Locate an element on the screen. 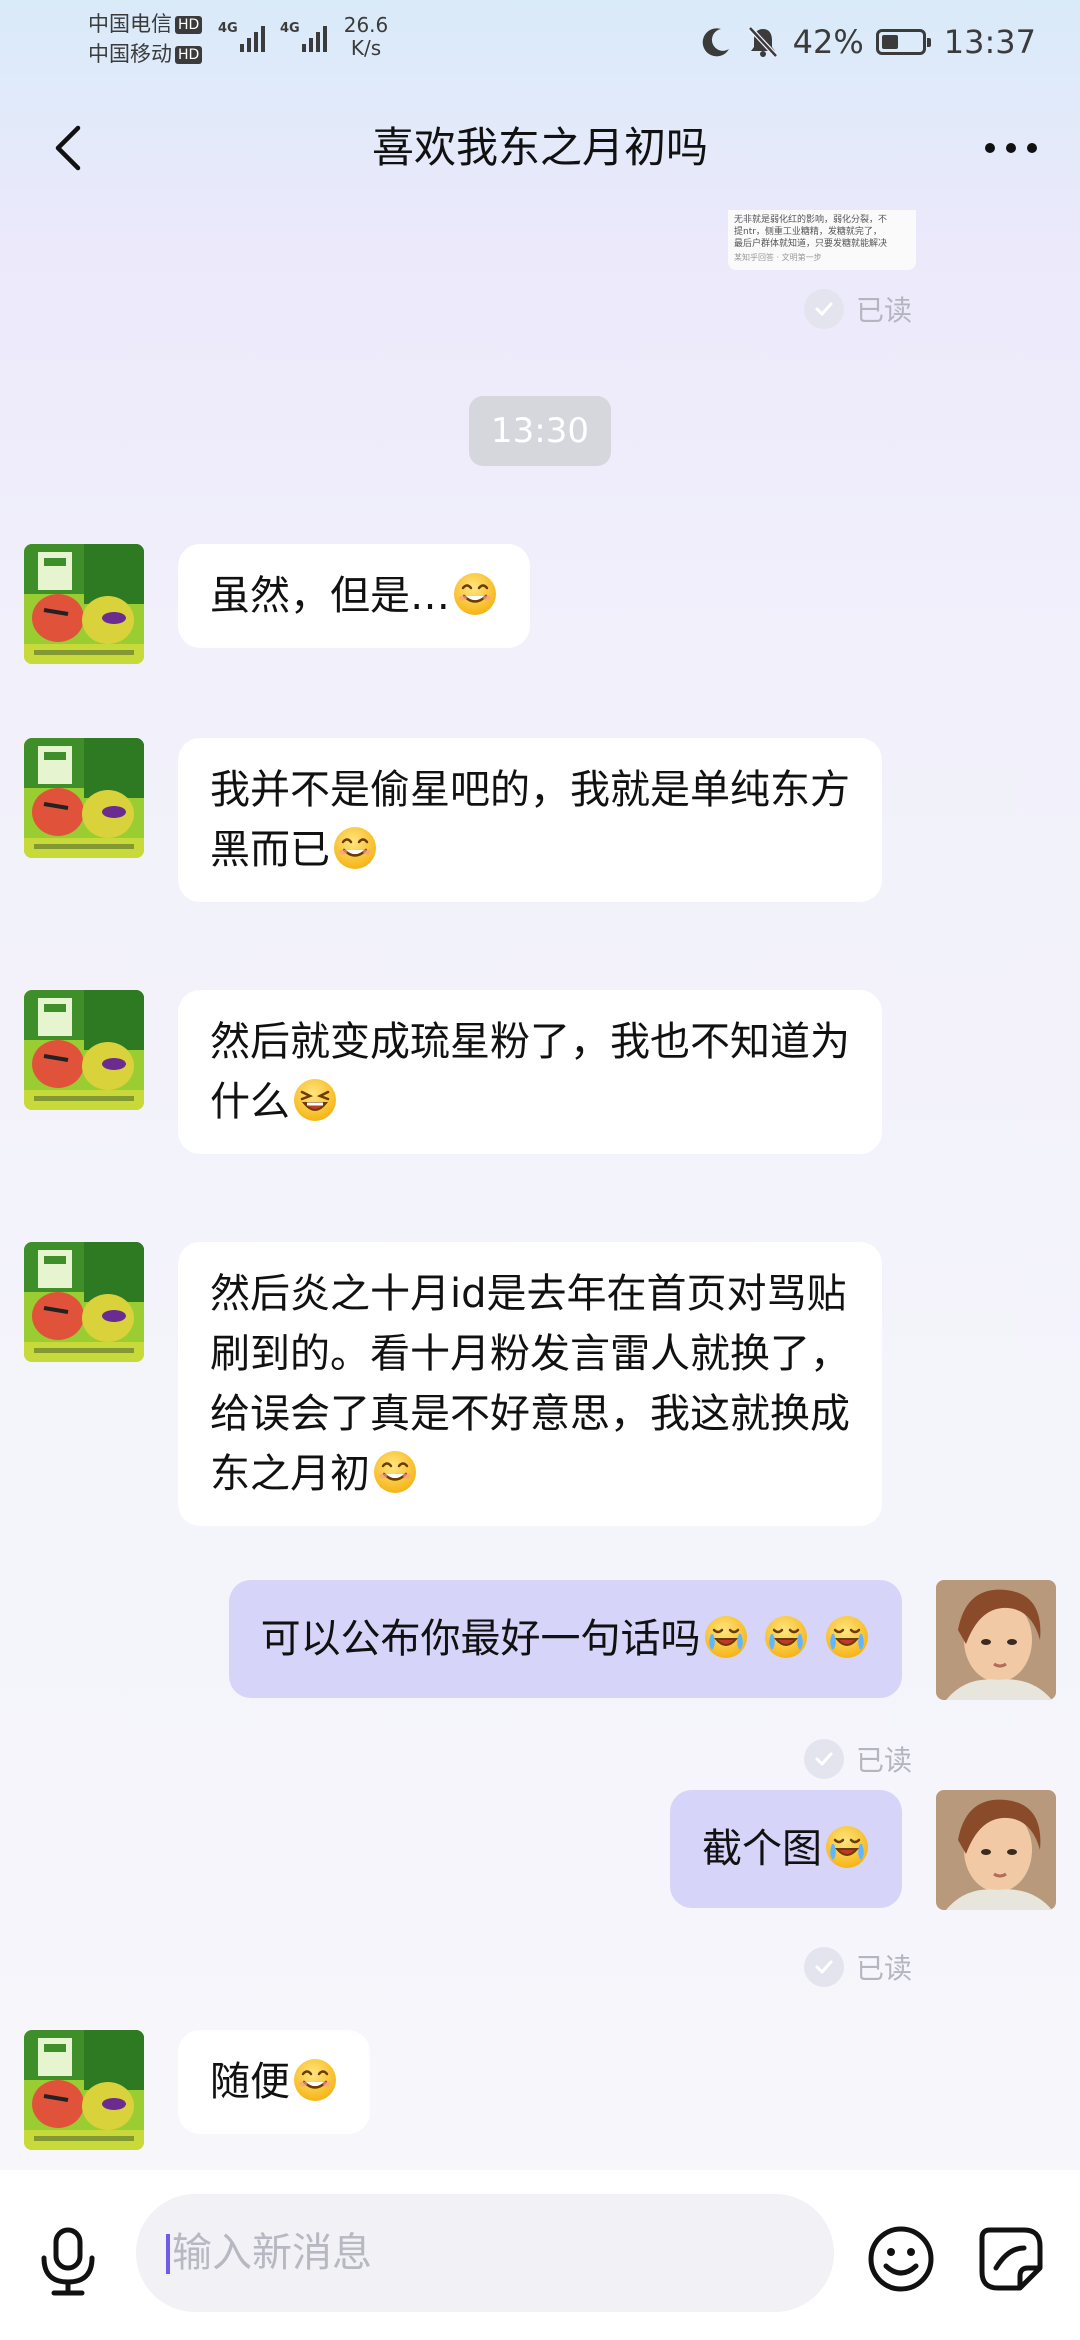 This screenshot has width=1080, height=2340. message-text: 然后炎之十月id是去年在首页对骂贴 is located at coordinates (528, 1294).